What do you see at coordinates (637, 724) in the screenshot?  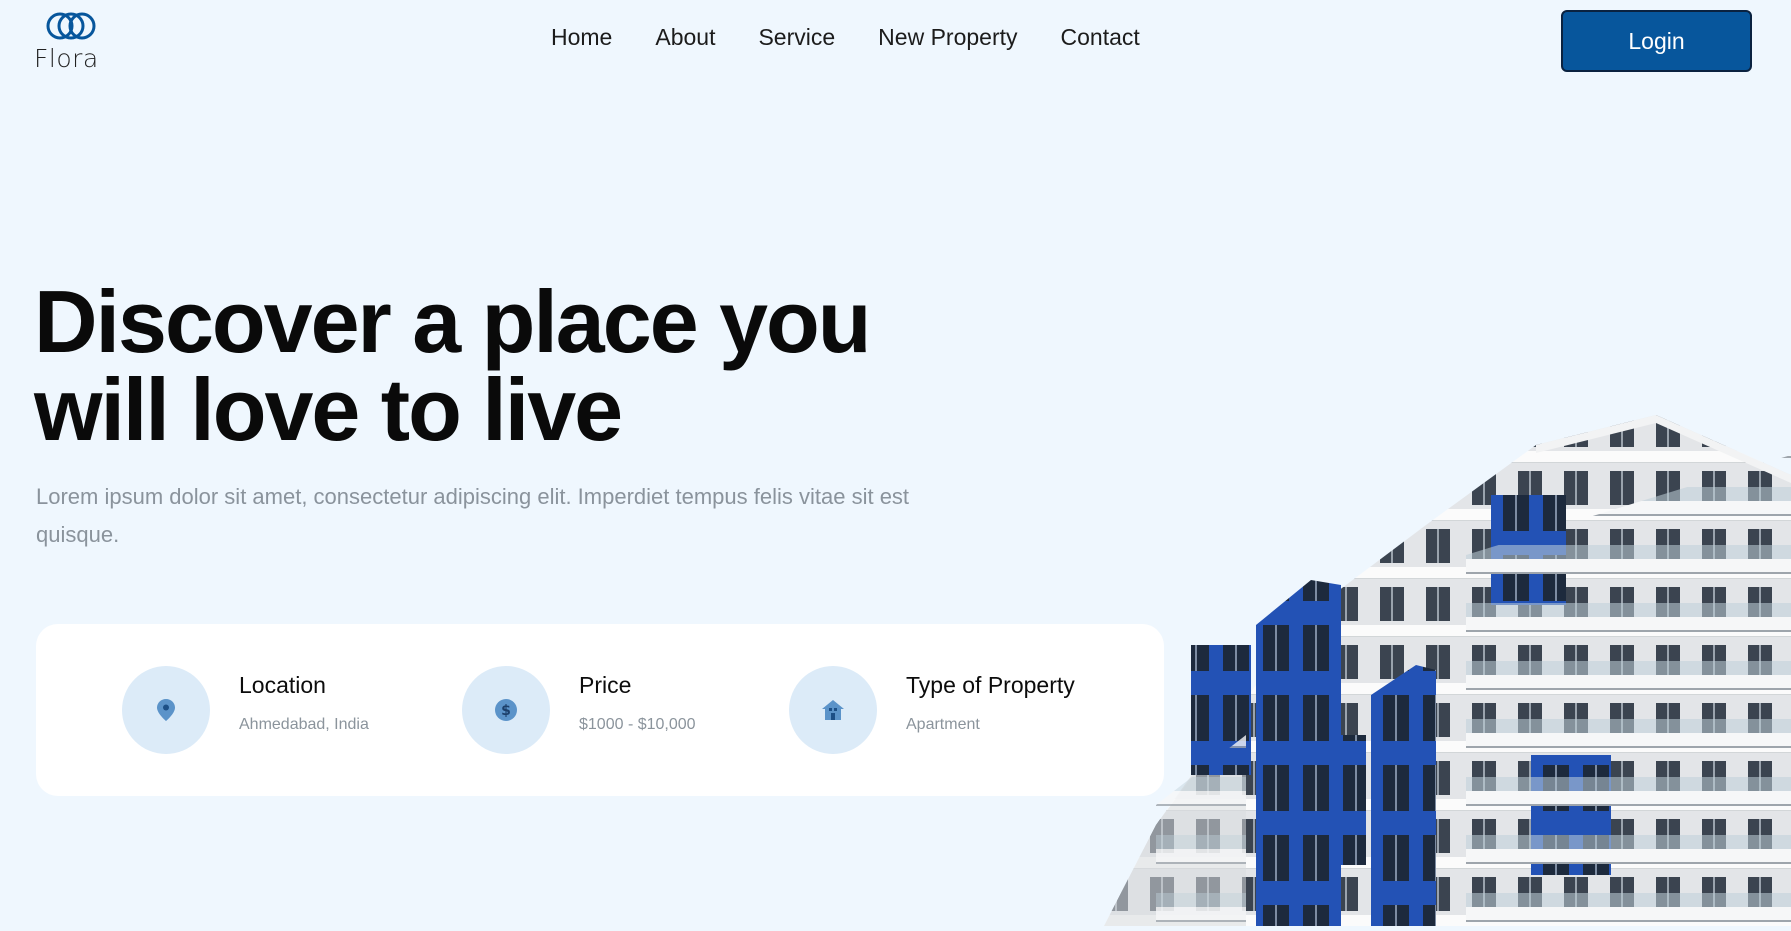 I see `price-value: $1000 - $10,000` at bounding box center [637, 724].